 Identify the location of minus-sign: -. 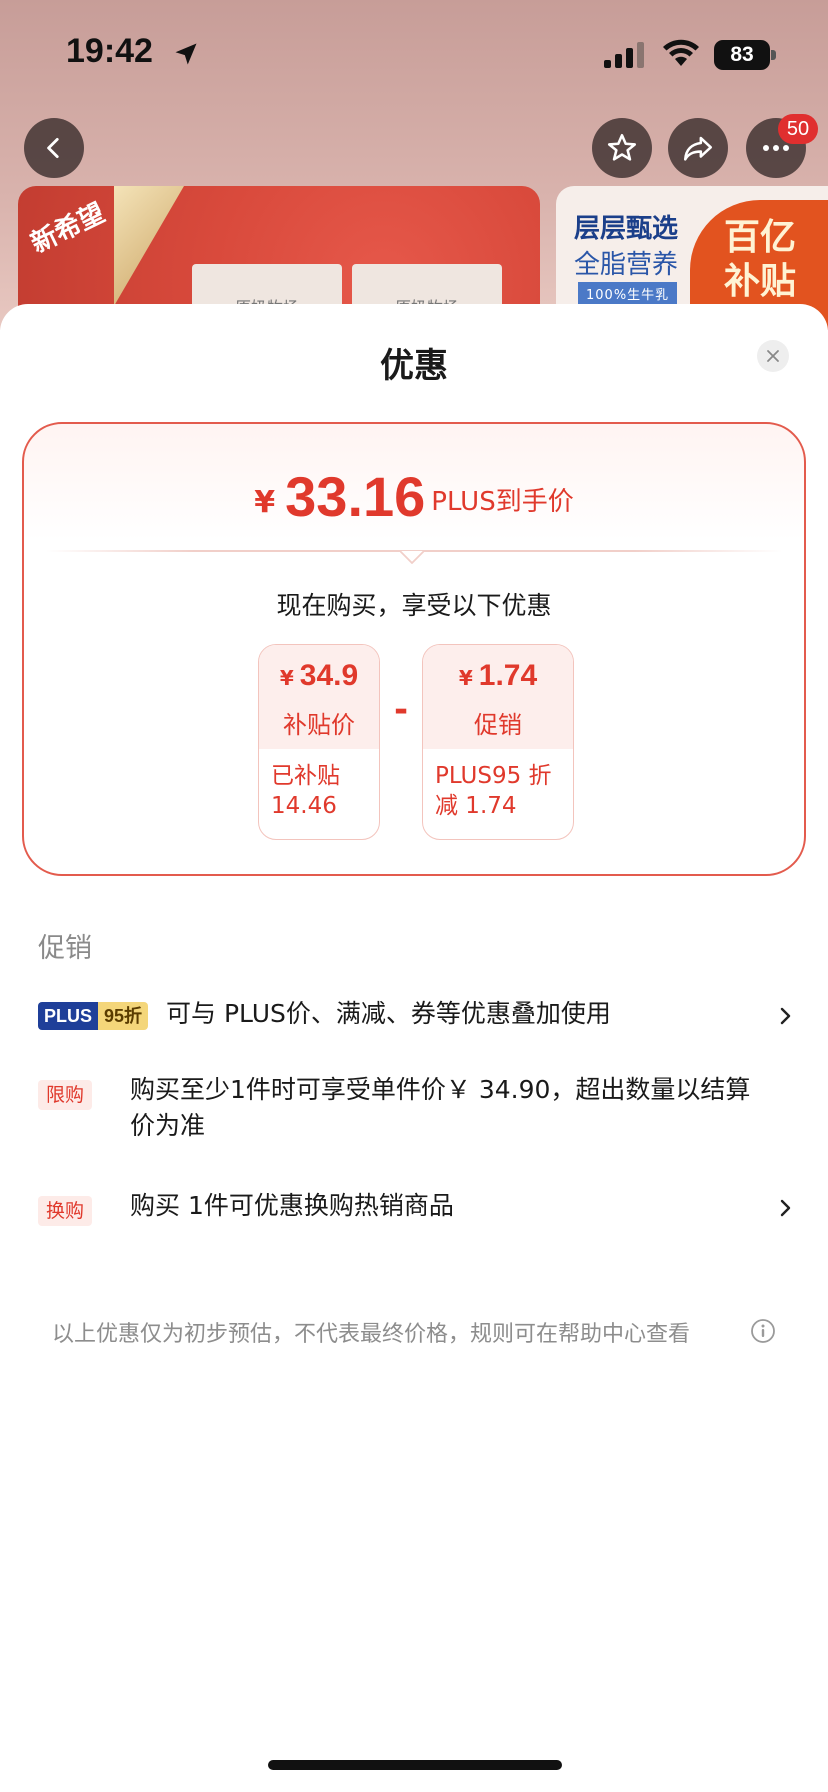
(401, 710).